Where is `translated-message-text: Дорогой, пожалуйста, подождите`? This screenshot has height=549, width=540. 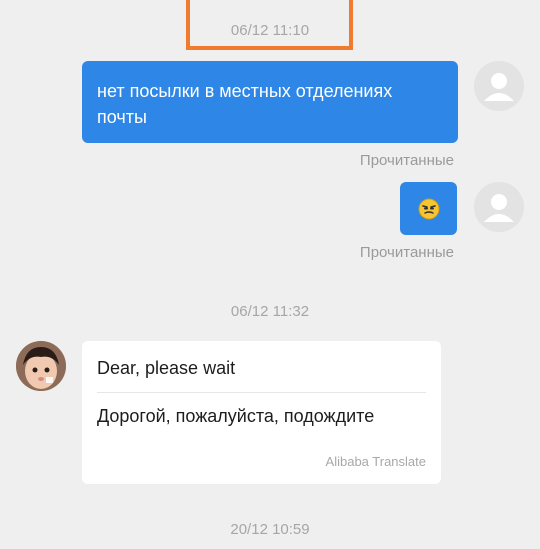 translated-message-text: Дорогой, пожалуйста, подождите is located at coordinates (236, 416).